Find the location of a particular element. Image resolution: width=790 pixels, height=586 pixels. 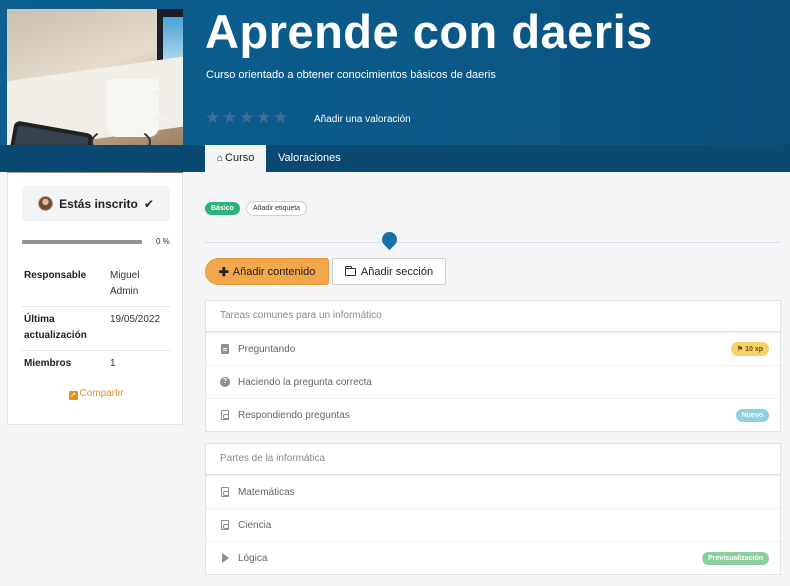

course-progress-bar is located at coordinates (82, 242).